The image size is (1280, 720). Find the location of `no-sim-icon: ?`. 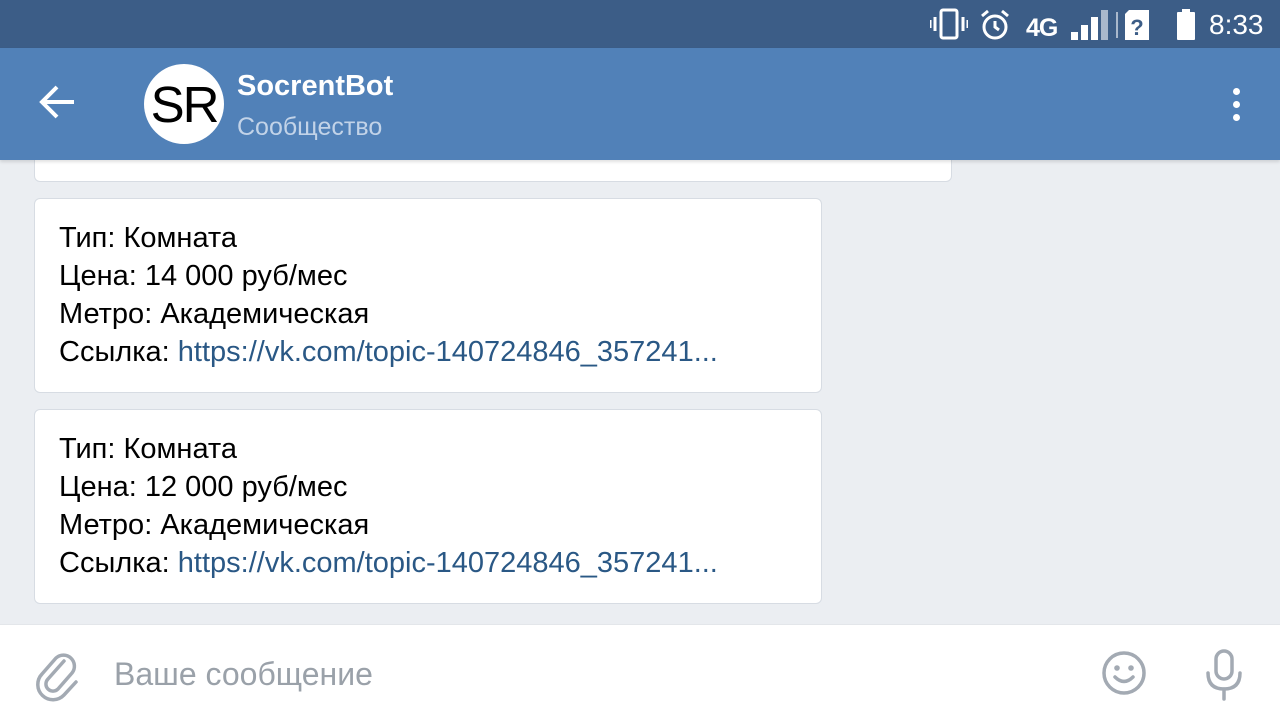

no-sim-icon: ? is located at coordinates (1134, 27).